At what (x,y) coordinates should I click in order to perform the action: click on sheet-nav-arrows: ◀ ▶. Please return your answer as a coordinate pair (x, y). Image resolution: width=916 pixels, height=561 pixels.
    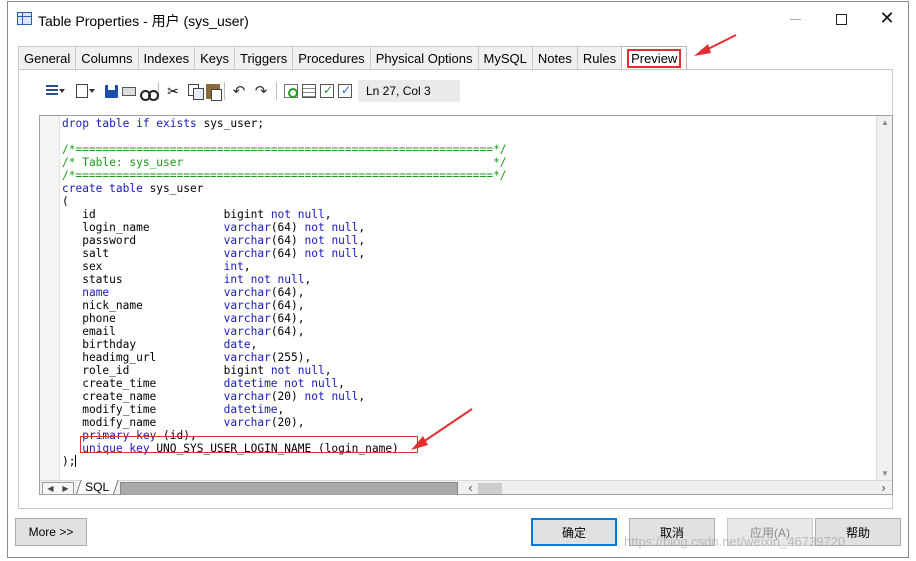
    Looking at the image, I should click on (58, 488).